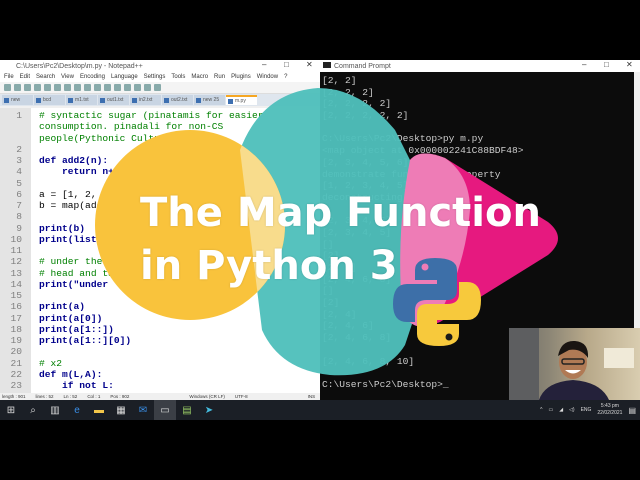 The image size is (640, 480). Describe the element at coordinates (269, 266) in the screenshot. I see `thumbnail-title-line2: in Python 3` at that location.